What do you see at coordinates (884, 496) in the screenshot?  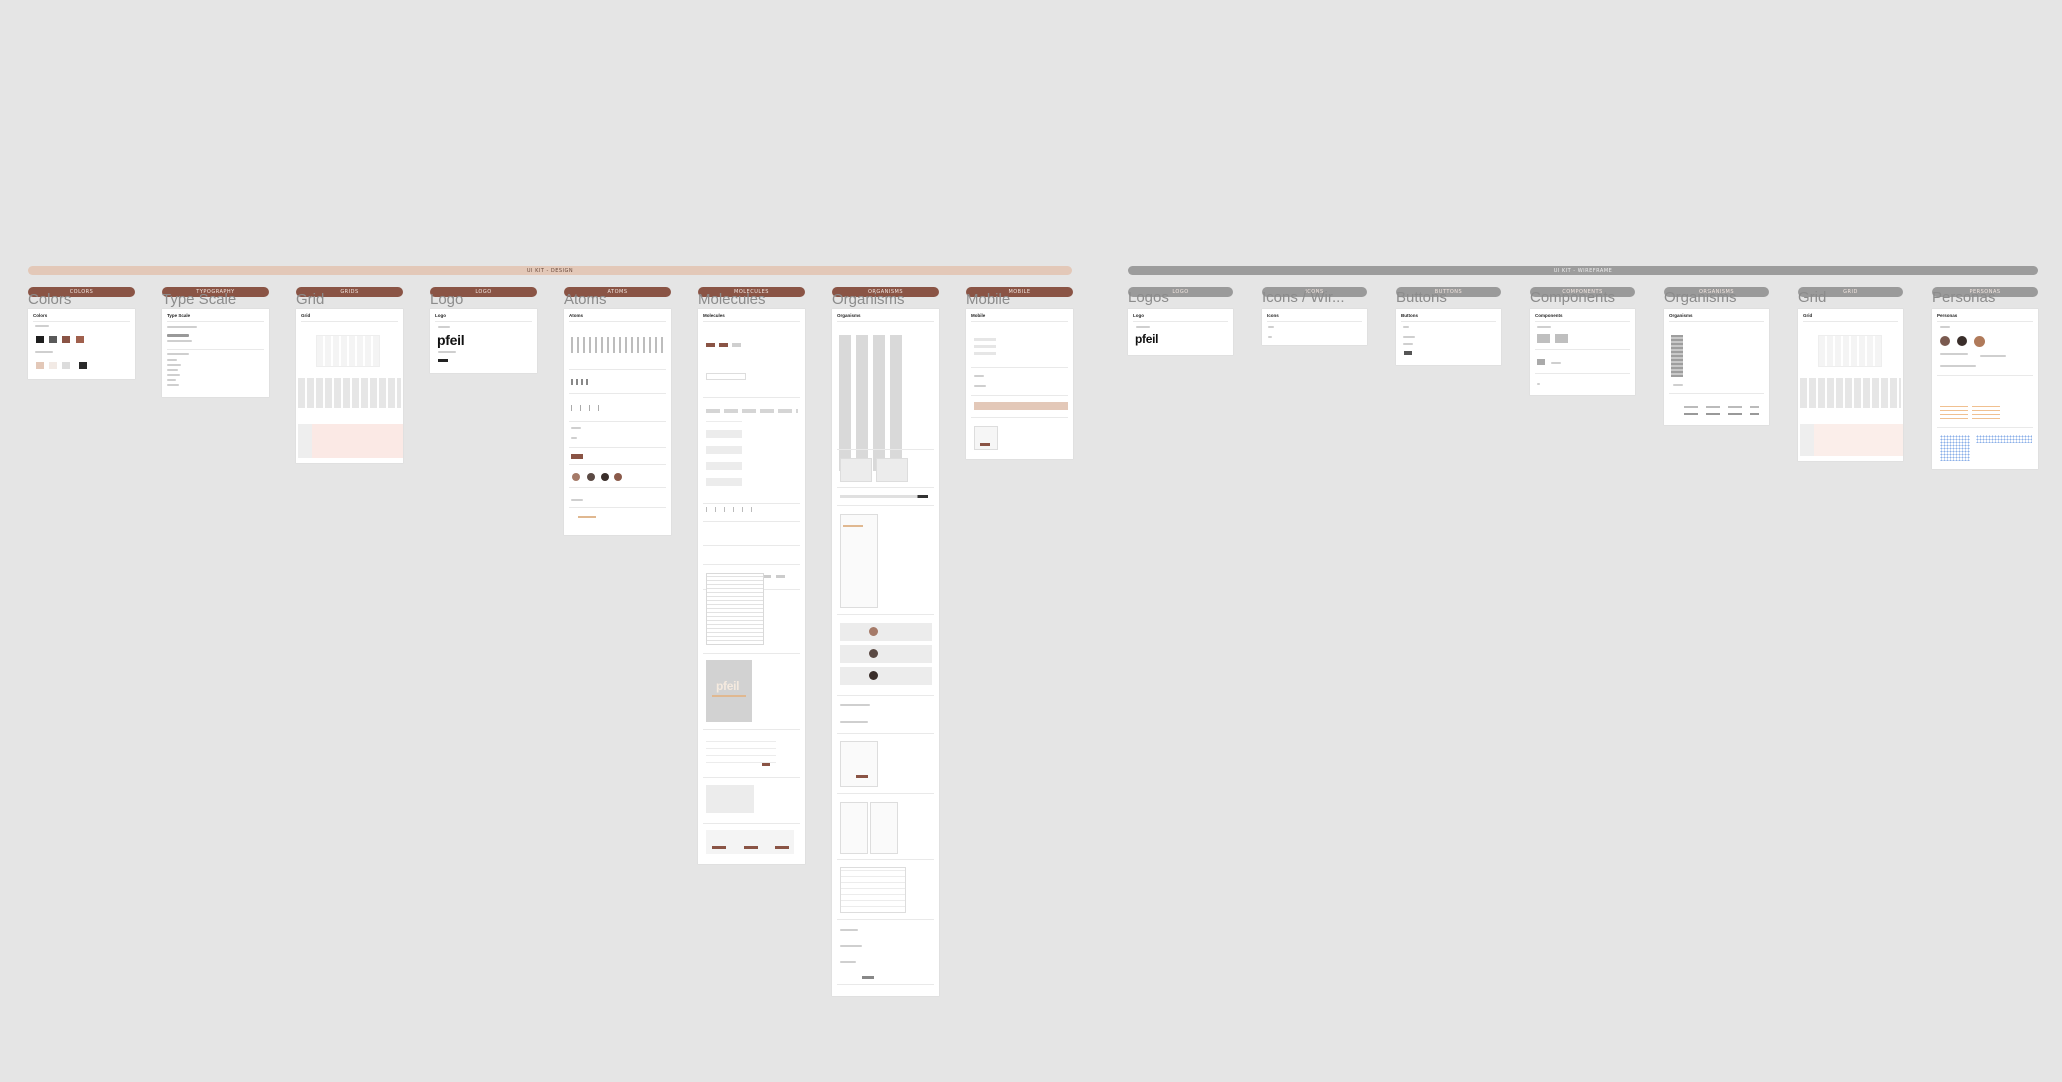 I see `search-bar` at bounding box center [884, 496].